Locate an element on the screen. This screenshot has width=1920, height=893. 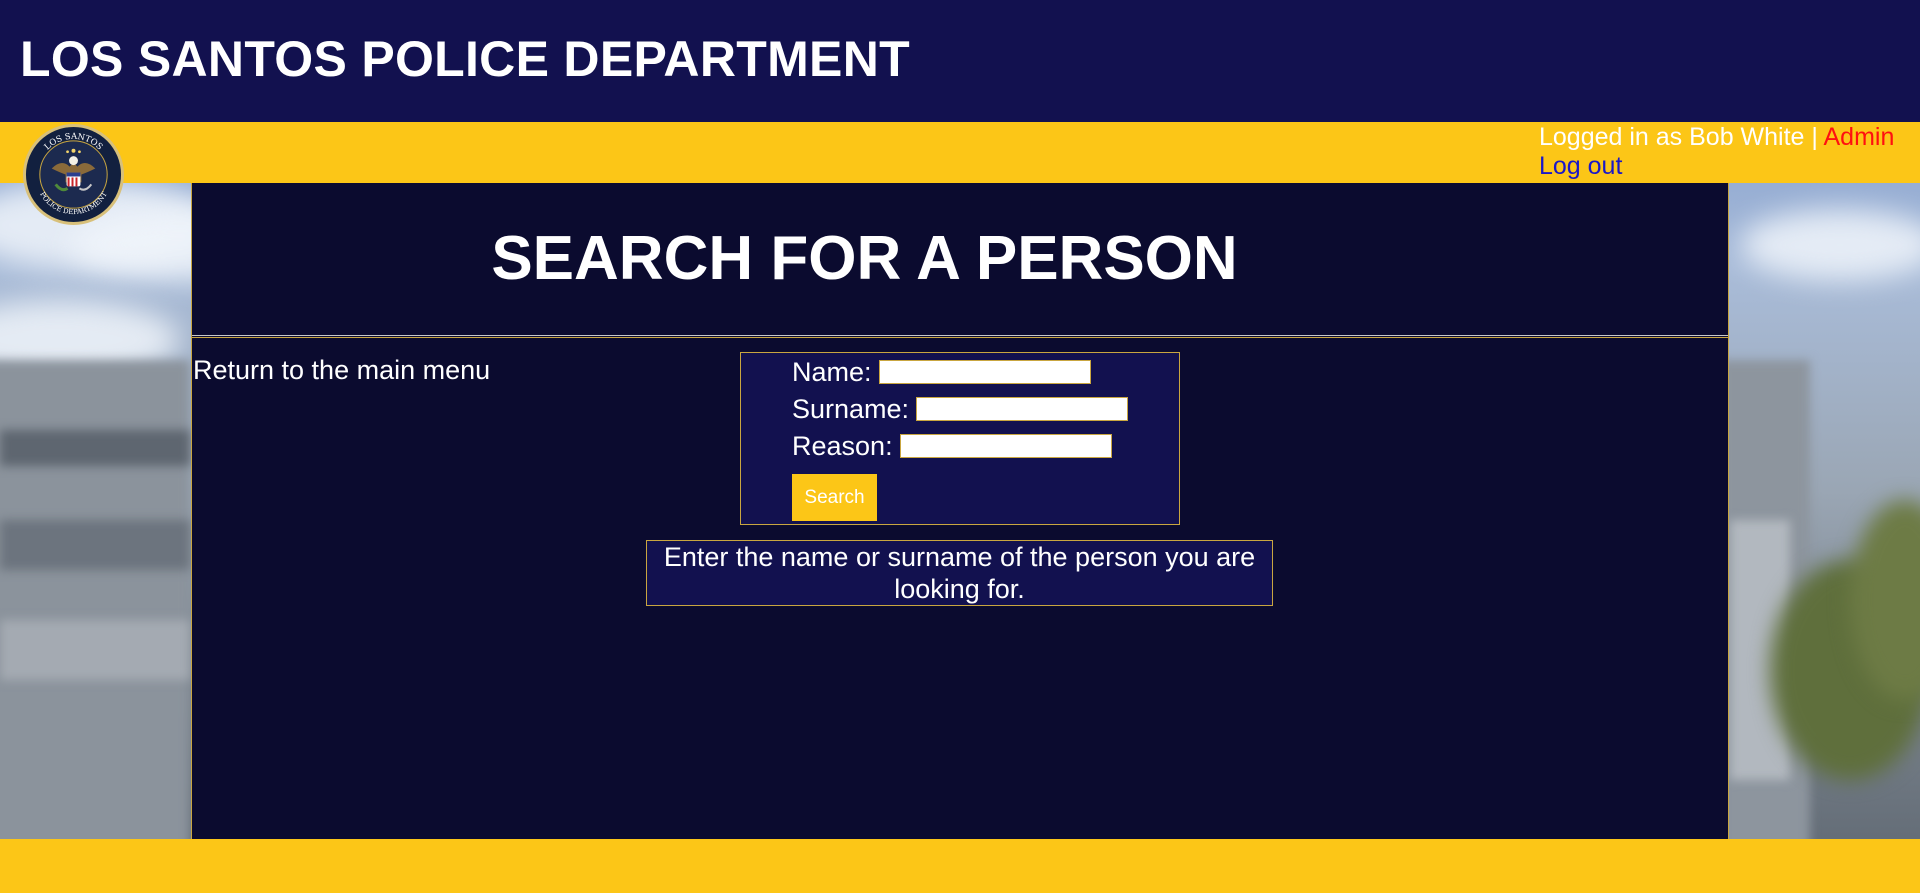
reason-row: Reason: is located at coordinates (952, 446).